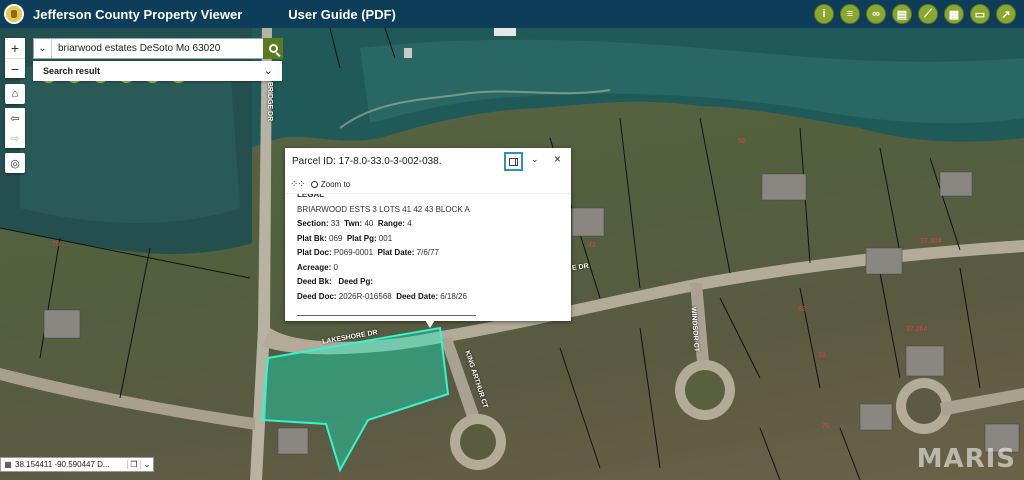 This screenshot has height=480, width=1024. What do you see at coordinates (931, 241) in the screenshot?
I see `lot-label: 37.304` at bounding box center [931, 241].